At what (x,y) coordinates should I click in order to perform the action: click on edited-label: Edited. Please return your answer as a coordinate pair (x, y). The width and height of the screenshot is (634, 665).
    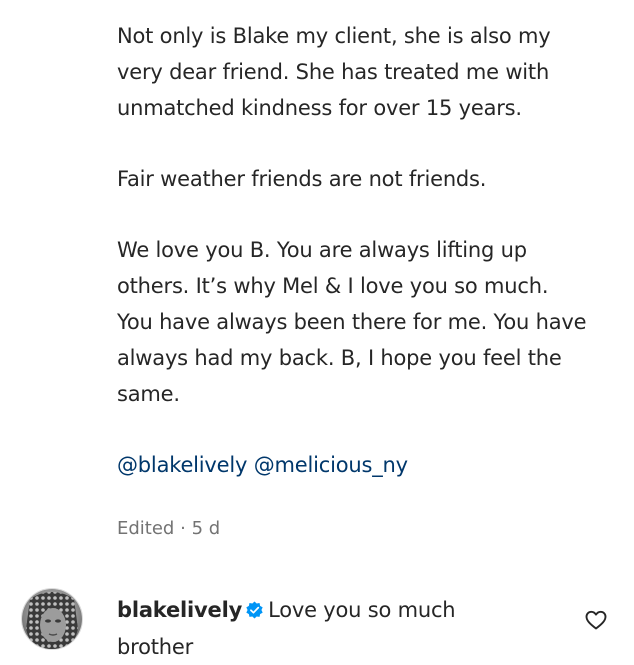
    Looking at the image, I should click on (146, 528).